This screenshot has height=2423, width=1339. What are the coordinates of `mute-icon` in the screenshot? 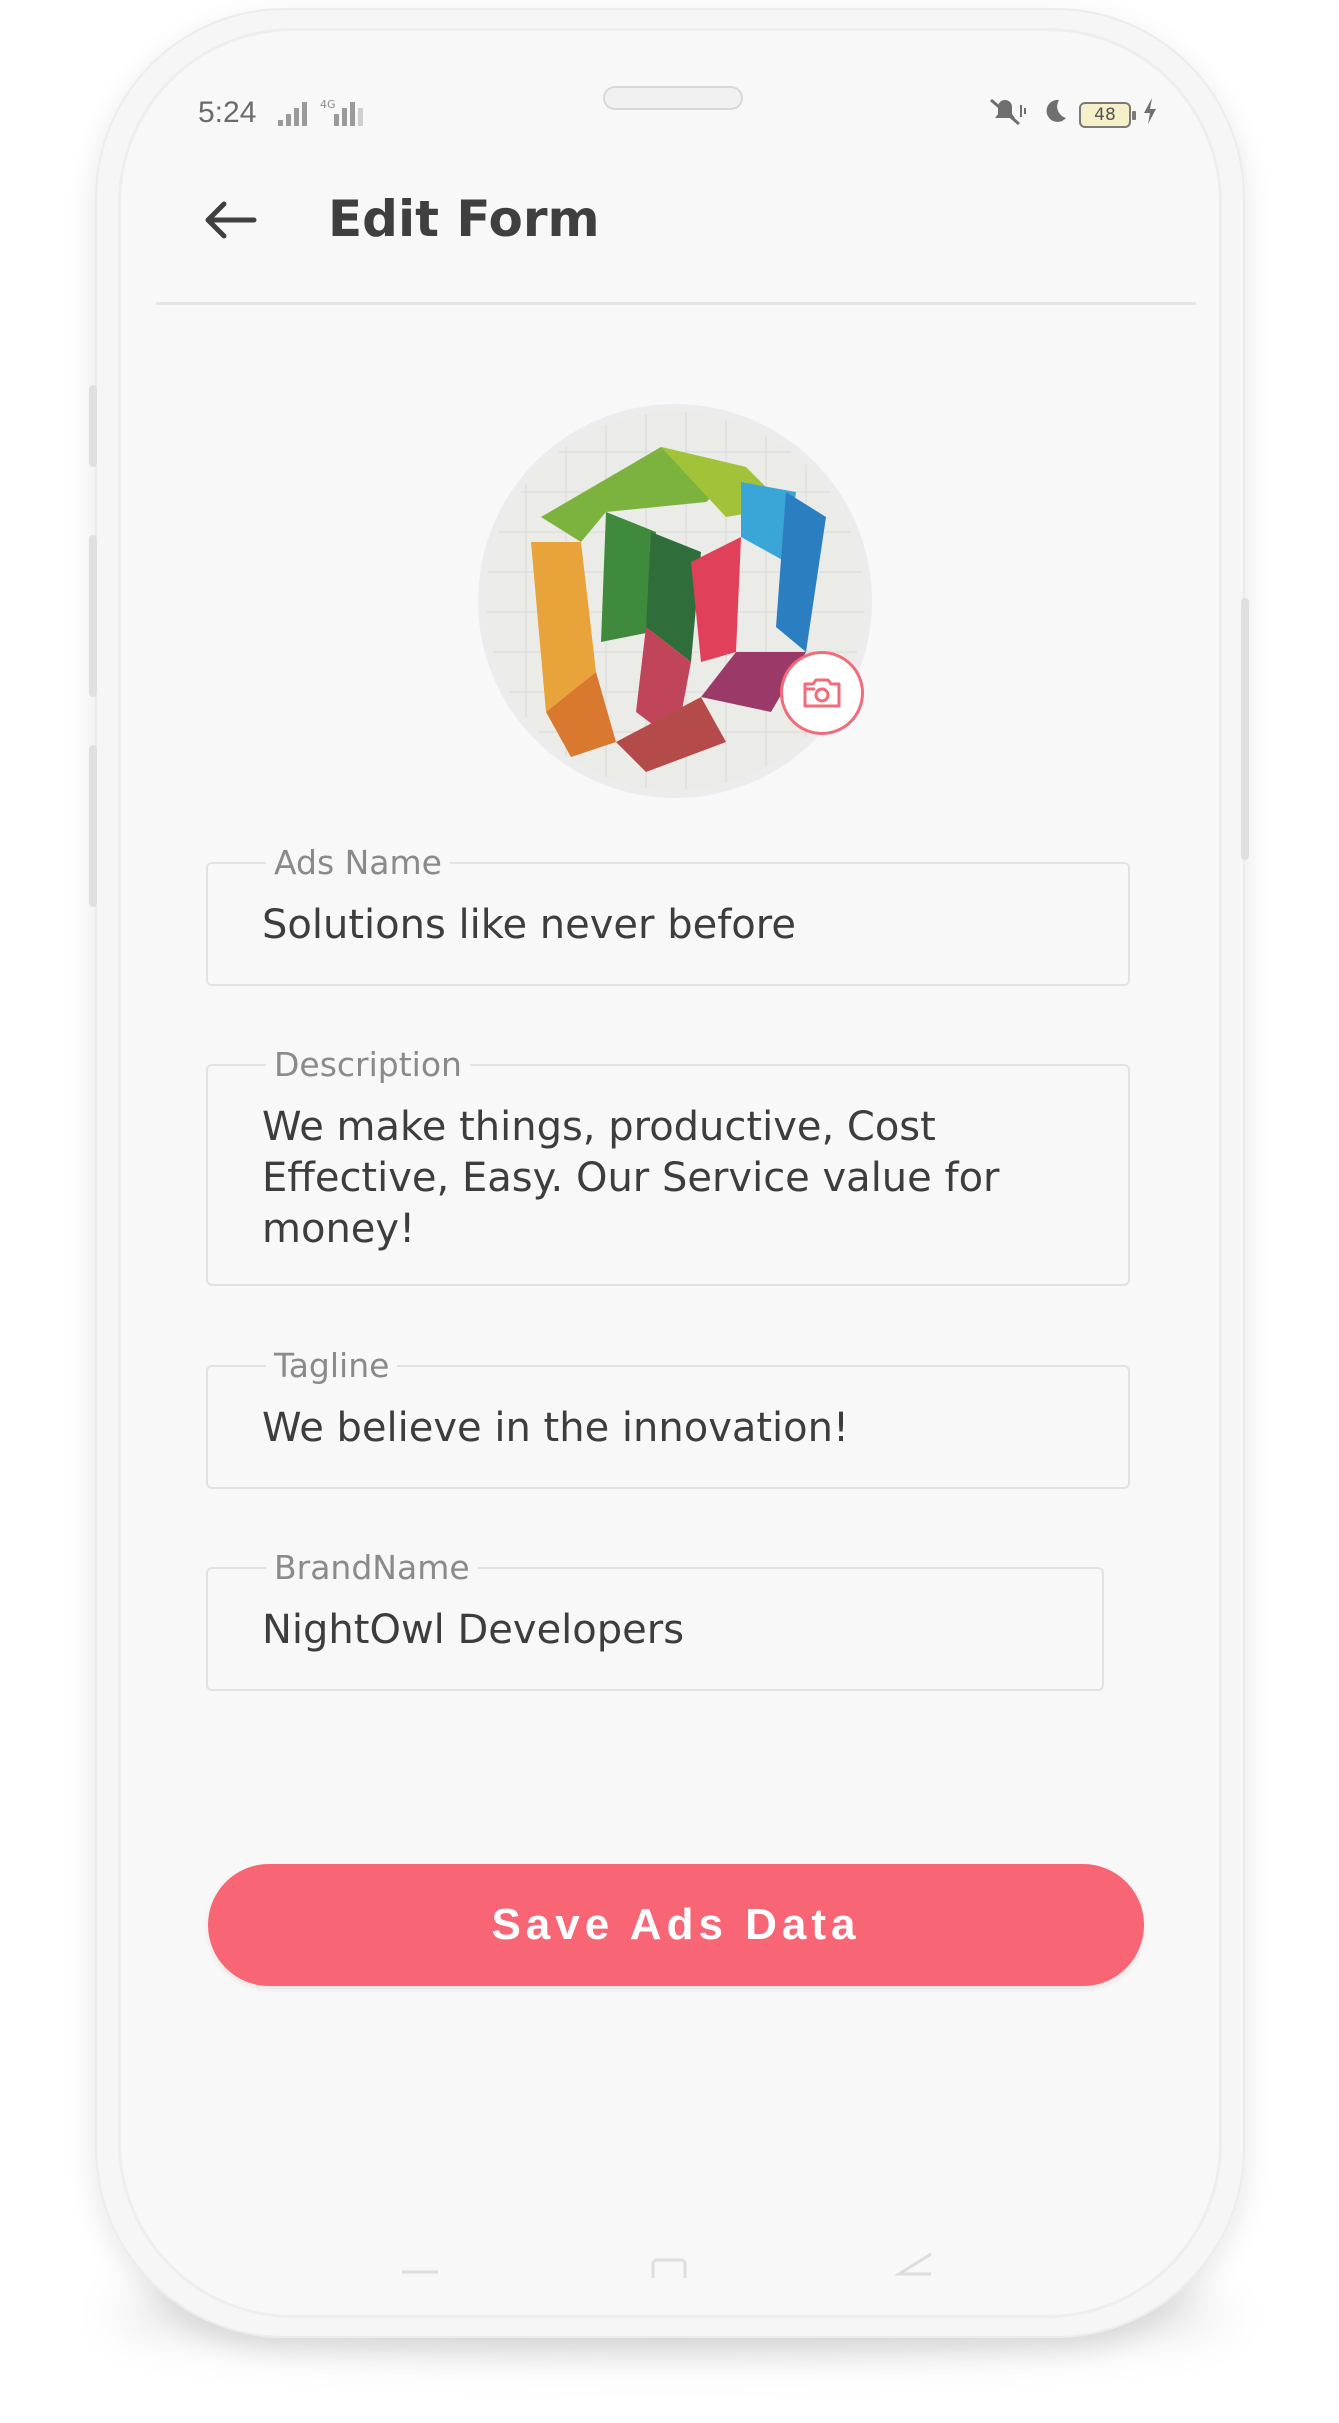 It's located at (1007, 114).